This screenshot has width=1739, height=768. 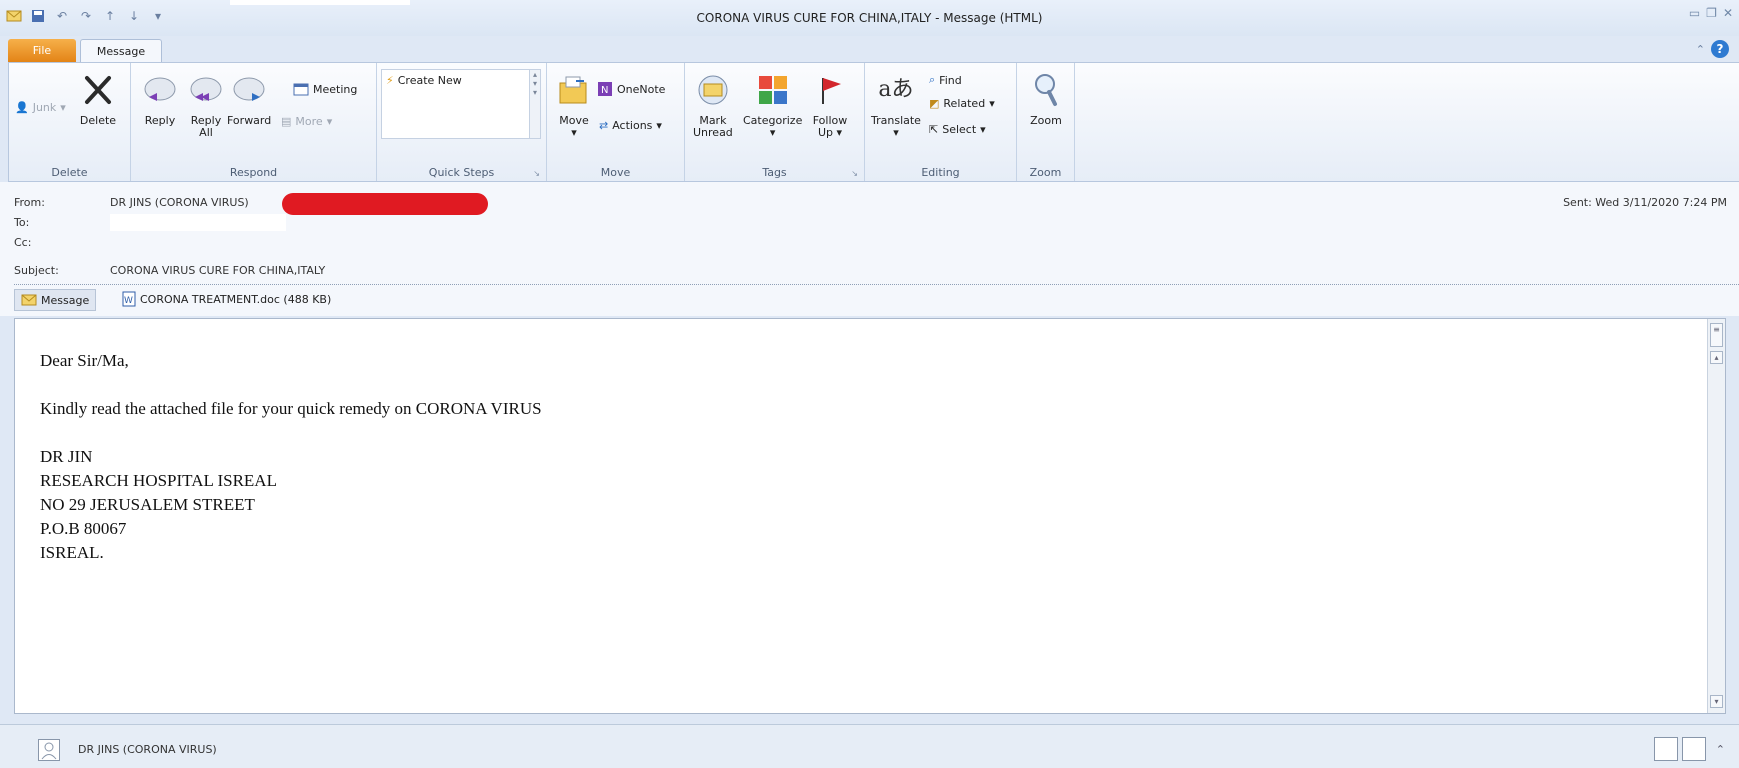 What do you see at coordinates (253, 172) in the screenshot?
I see `respond-group-label: Respond` at bounding box center [253, 172].